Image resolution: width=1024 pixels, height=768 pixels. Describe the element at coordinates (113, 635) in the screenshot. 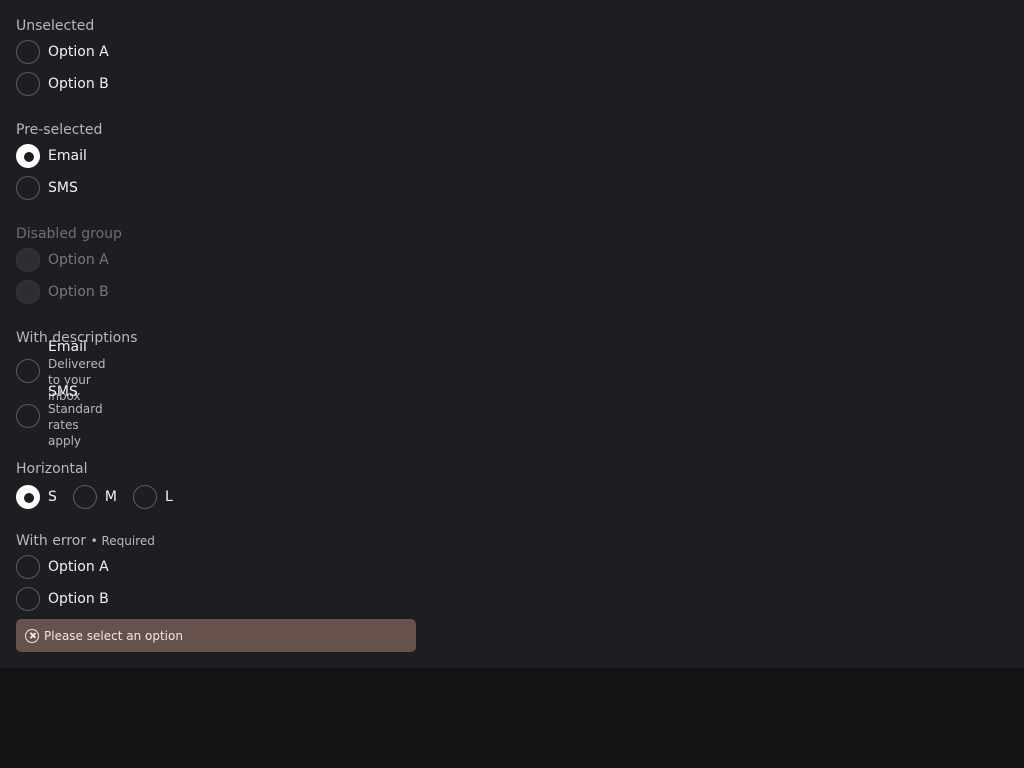

I see `error-message-text: Please select an option` at that location.